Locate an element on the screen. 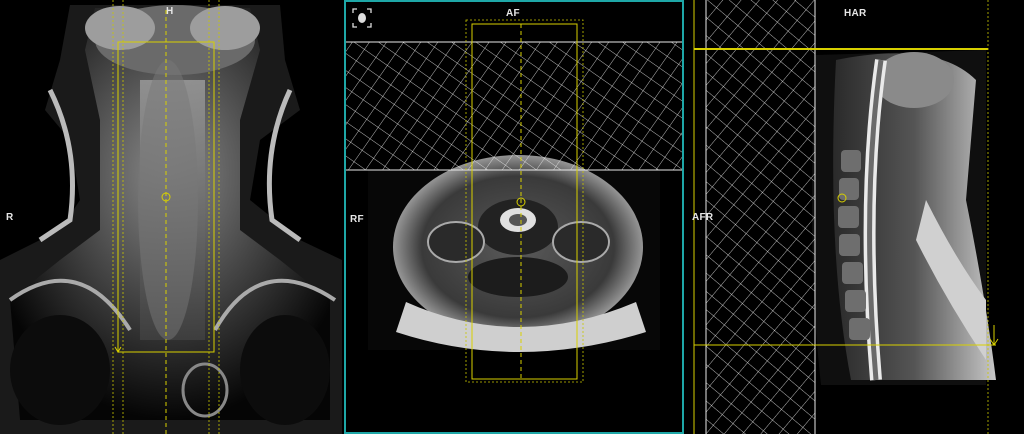  axial-top-orientation: AF is located at coordinates (513, 13).